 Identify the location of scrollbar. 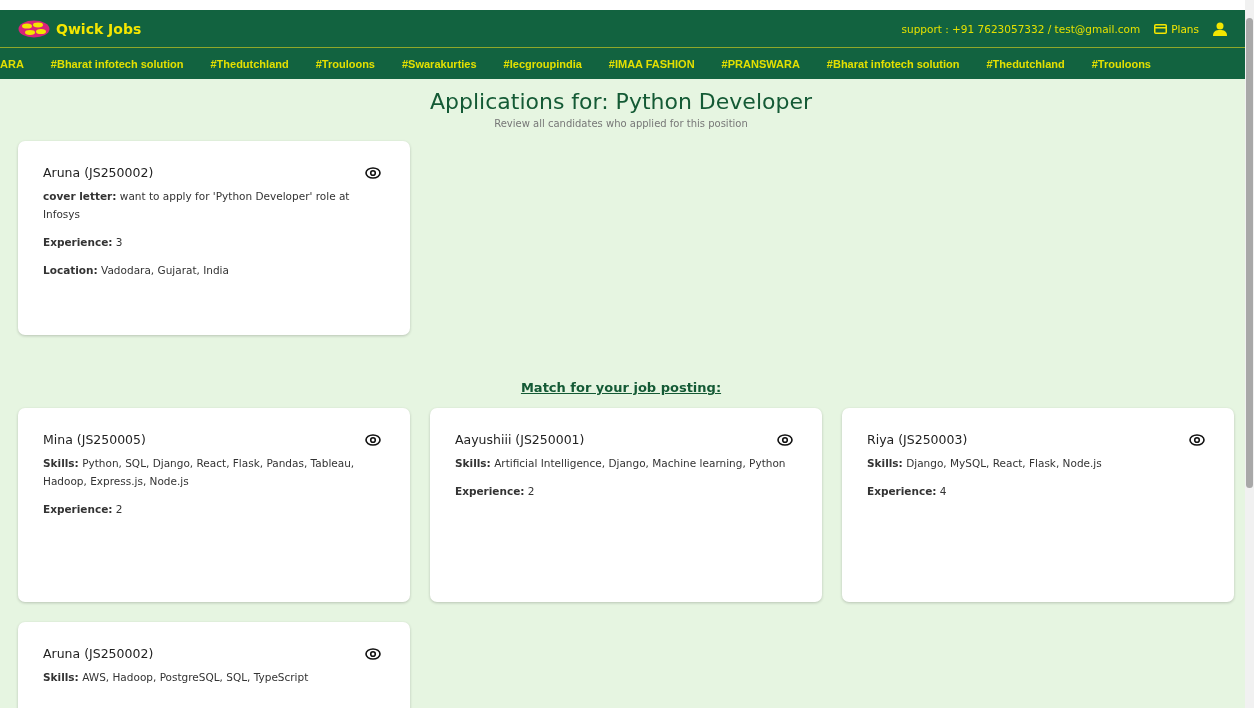
(1249, 354).